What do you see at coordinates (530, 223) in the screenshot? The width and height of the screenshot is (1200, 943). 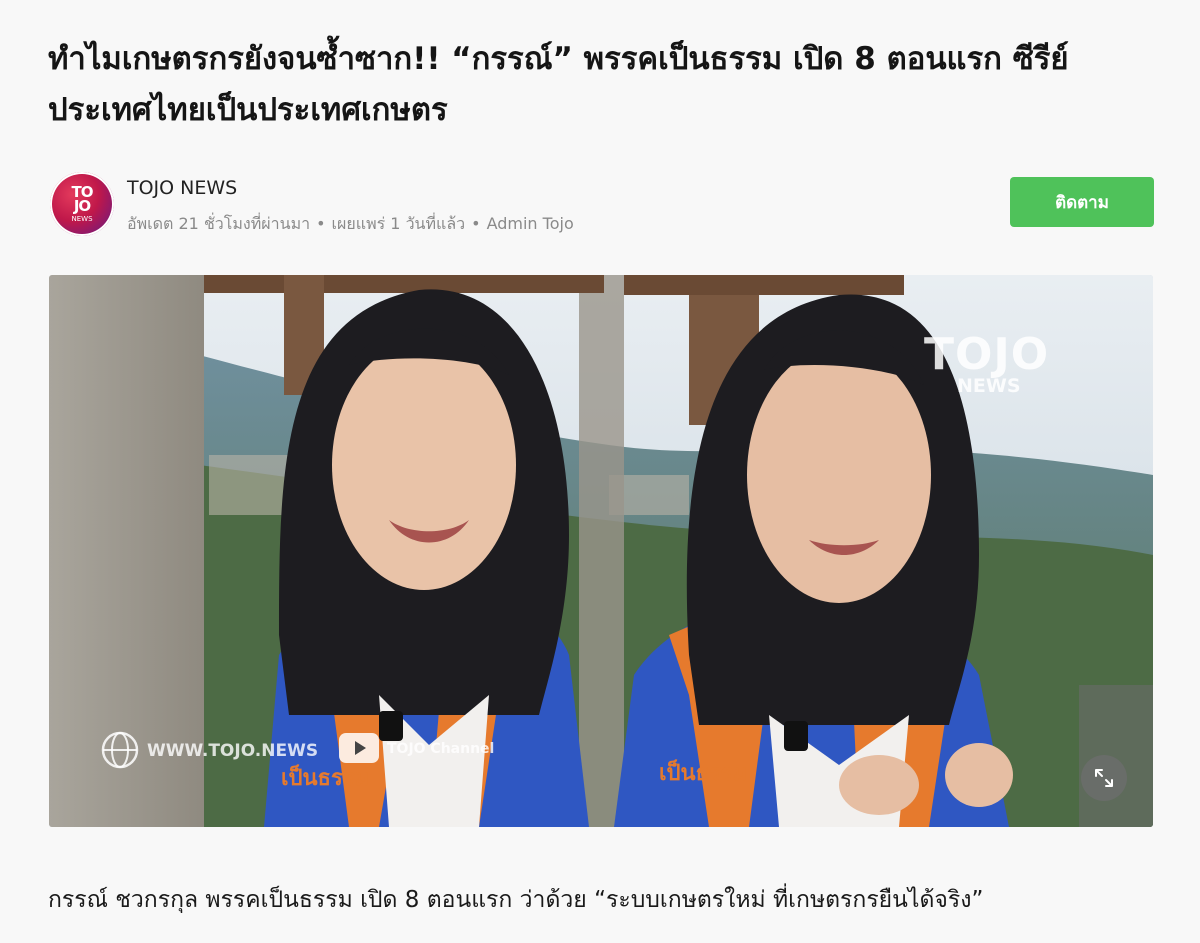 I see `author-name: Admin Tojo` at bounding box center [530, 223].